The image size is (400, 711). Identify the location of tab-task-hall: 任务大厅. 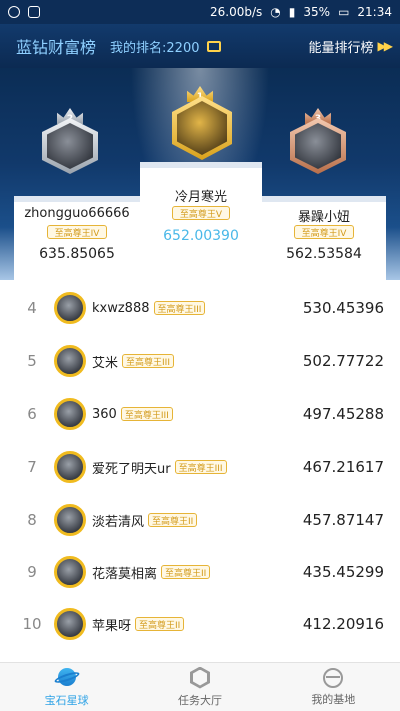
(199, 687).